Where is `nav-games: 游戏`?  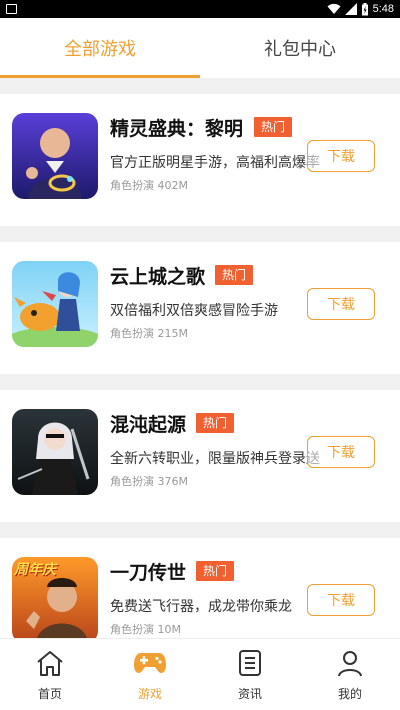 nav-games: 游戏 is located at coordinates (150, 674).